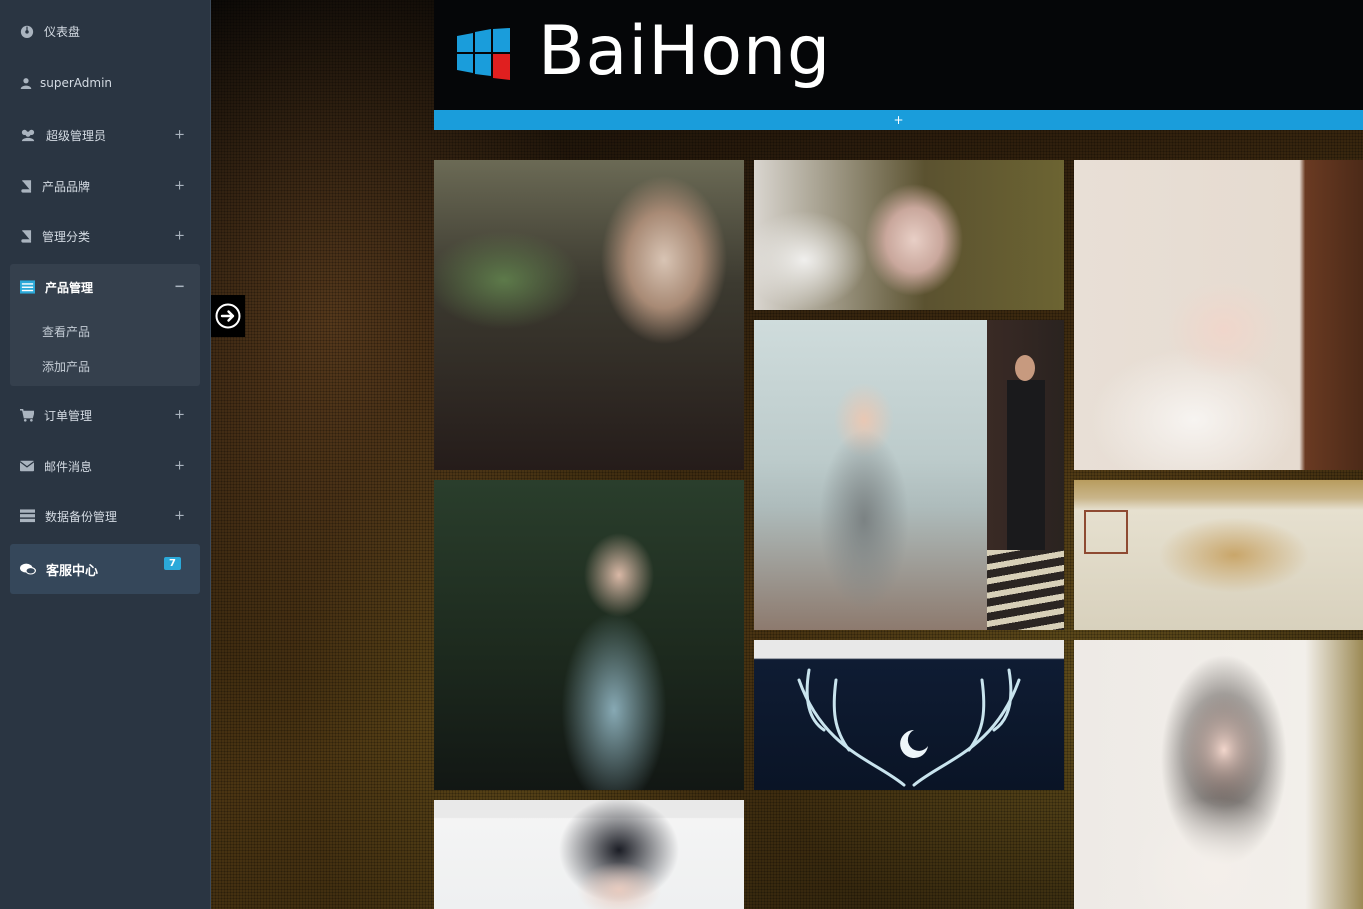 The height and width of the screenshot is (909, 1363). What do you see at coordinates (685, 51) in the screenshot?
I see `logo-text: BaiHong` at bounding box center [685, 51].